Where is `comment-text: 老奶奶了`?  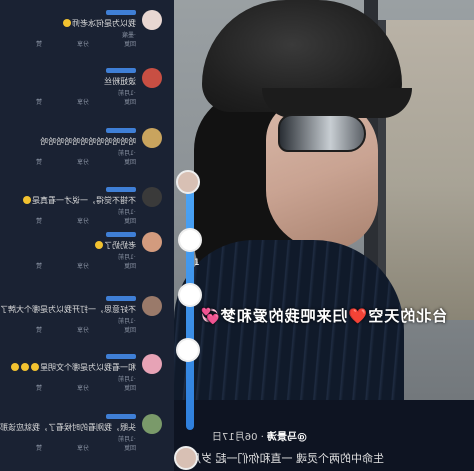
comment-text: 老奶奶了 is located at coordinates (115, 246).